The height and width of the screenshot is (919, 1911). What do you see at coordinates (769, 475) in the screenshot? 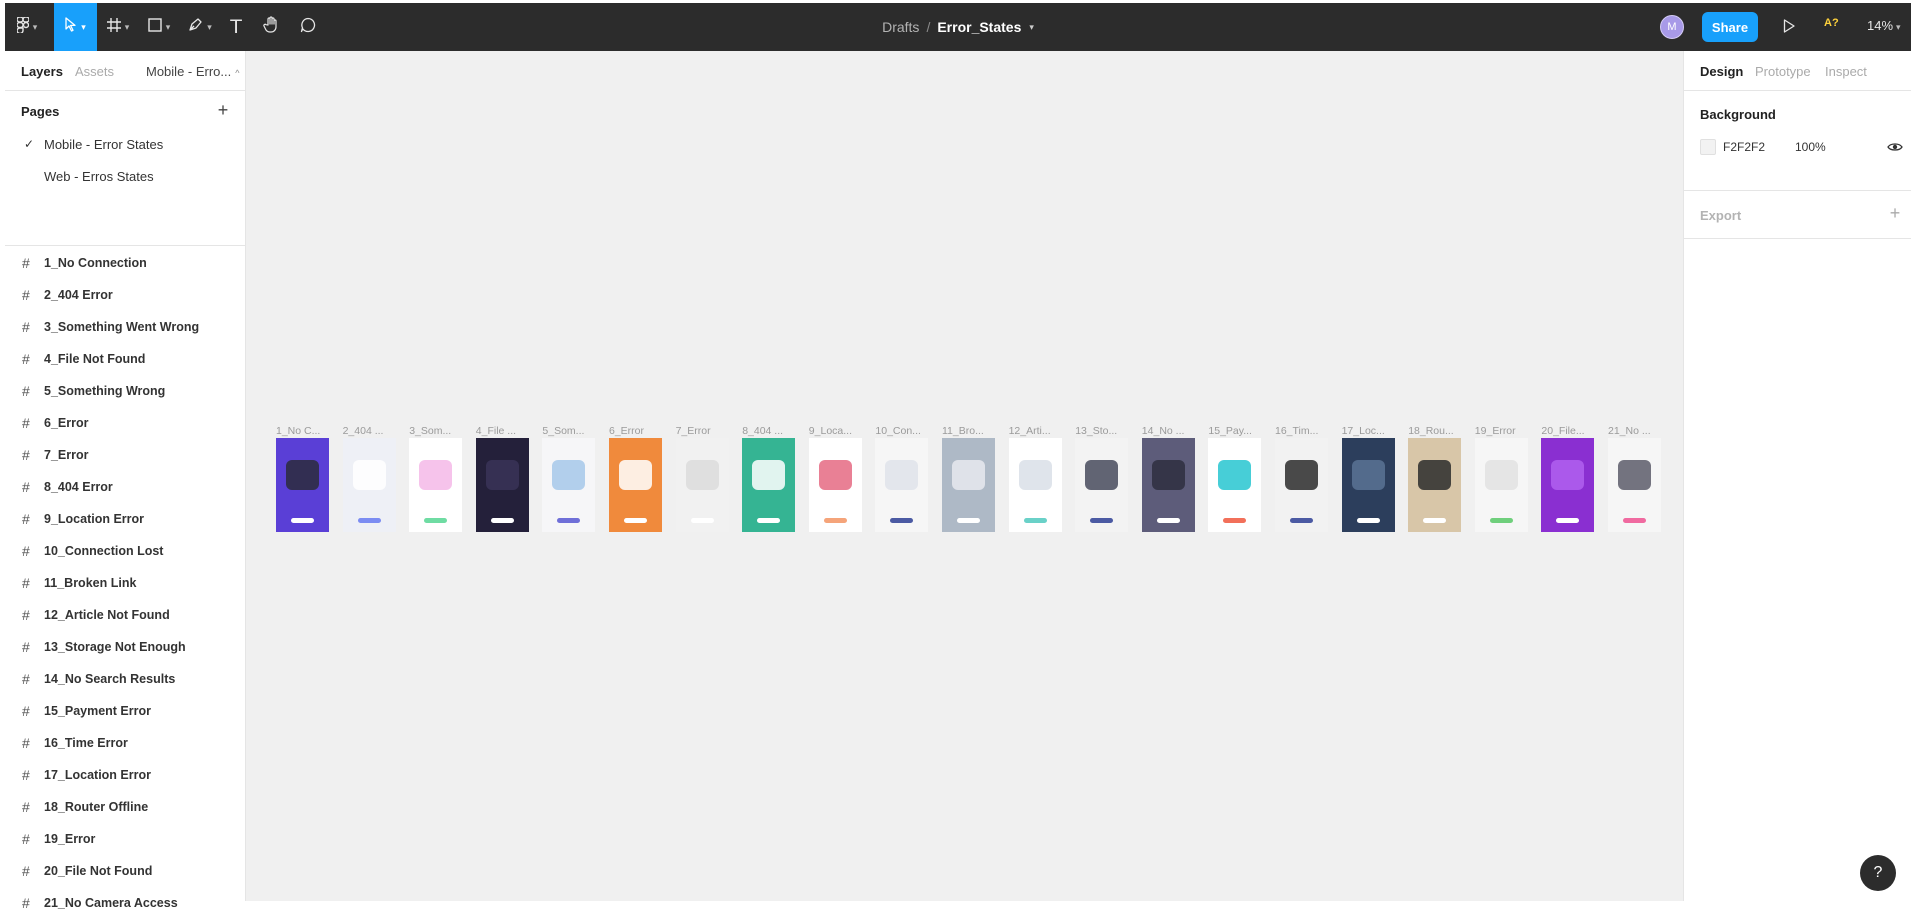
I see `frame-illustration` at bounding box center [769, 475].